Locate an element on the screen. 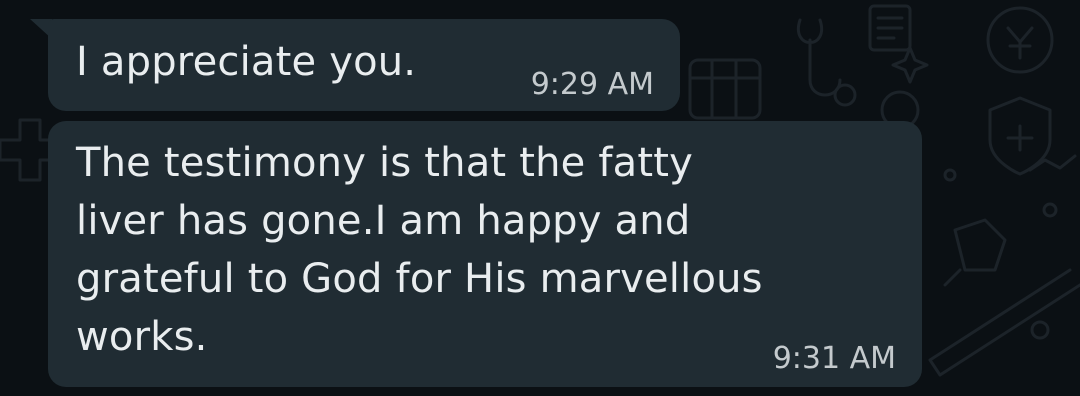 The width and height of the screenshot is (1080, 396). pin-icon is located at coordinates (975, 252).